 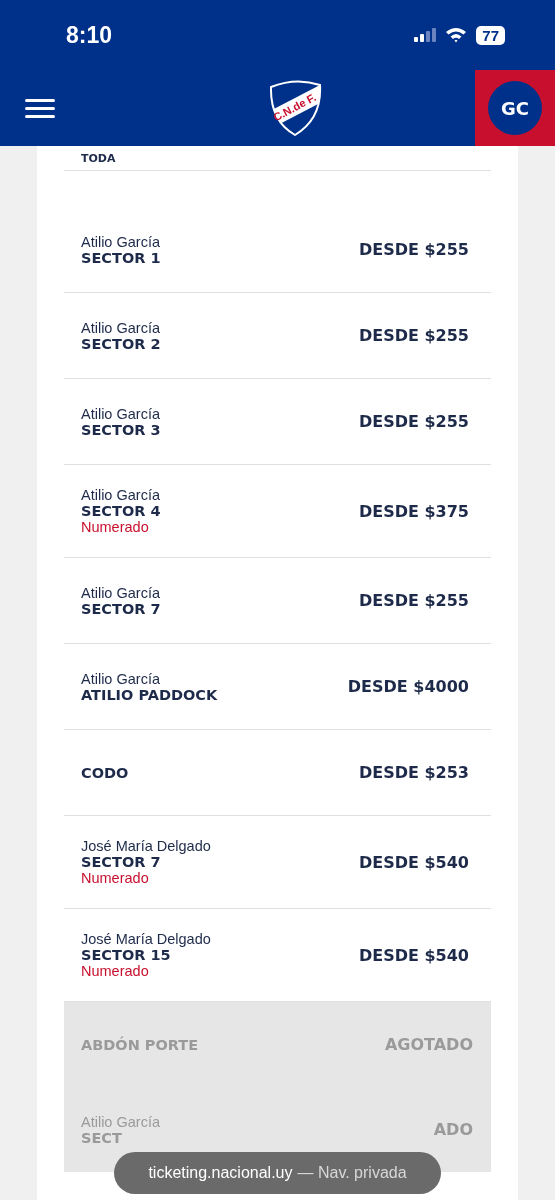 I want to click on battery-indicator: 77, so click(x=490, y=35).